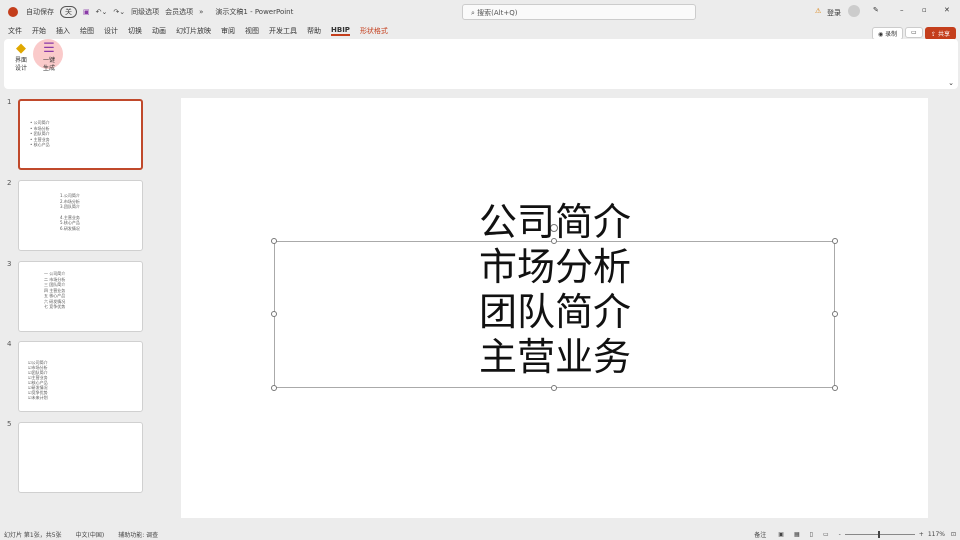  What do you see at coordinates (834, 13) in the screenshot?
I see `signin-link: 登录` at bounding box center [834, 13].